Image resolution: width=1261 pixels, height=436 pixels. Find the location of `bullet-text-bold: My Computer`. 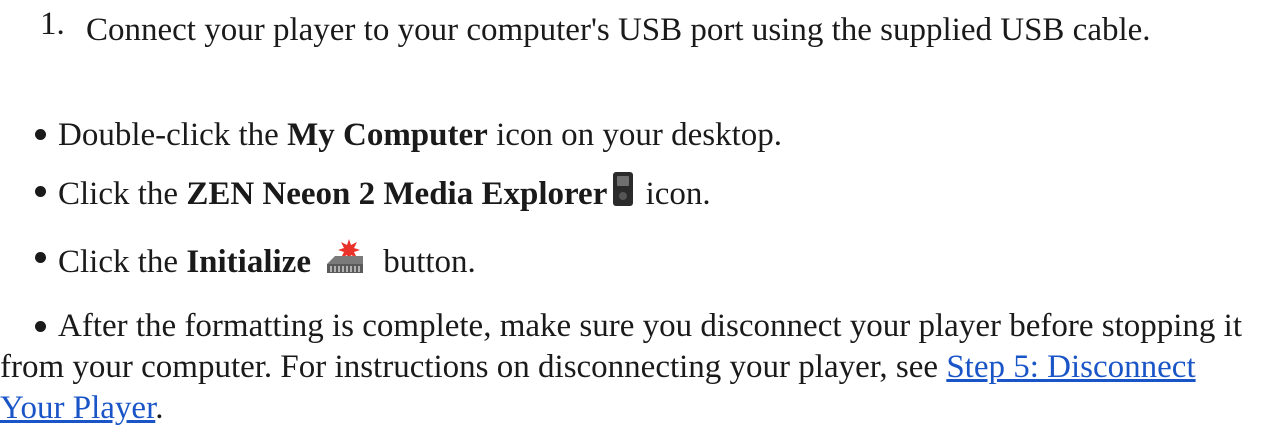

bullet-text-bold: My Computer is located at coordinates (387, 135).